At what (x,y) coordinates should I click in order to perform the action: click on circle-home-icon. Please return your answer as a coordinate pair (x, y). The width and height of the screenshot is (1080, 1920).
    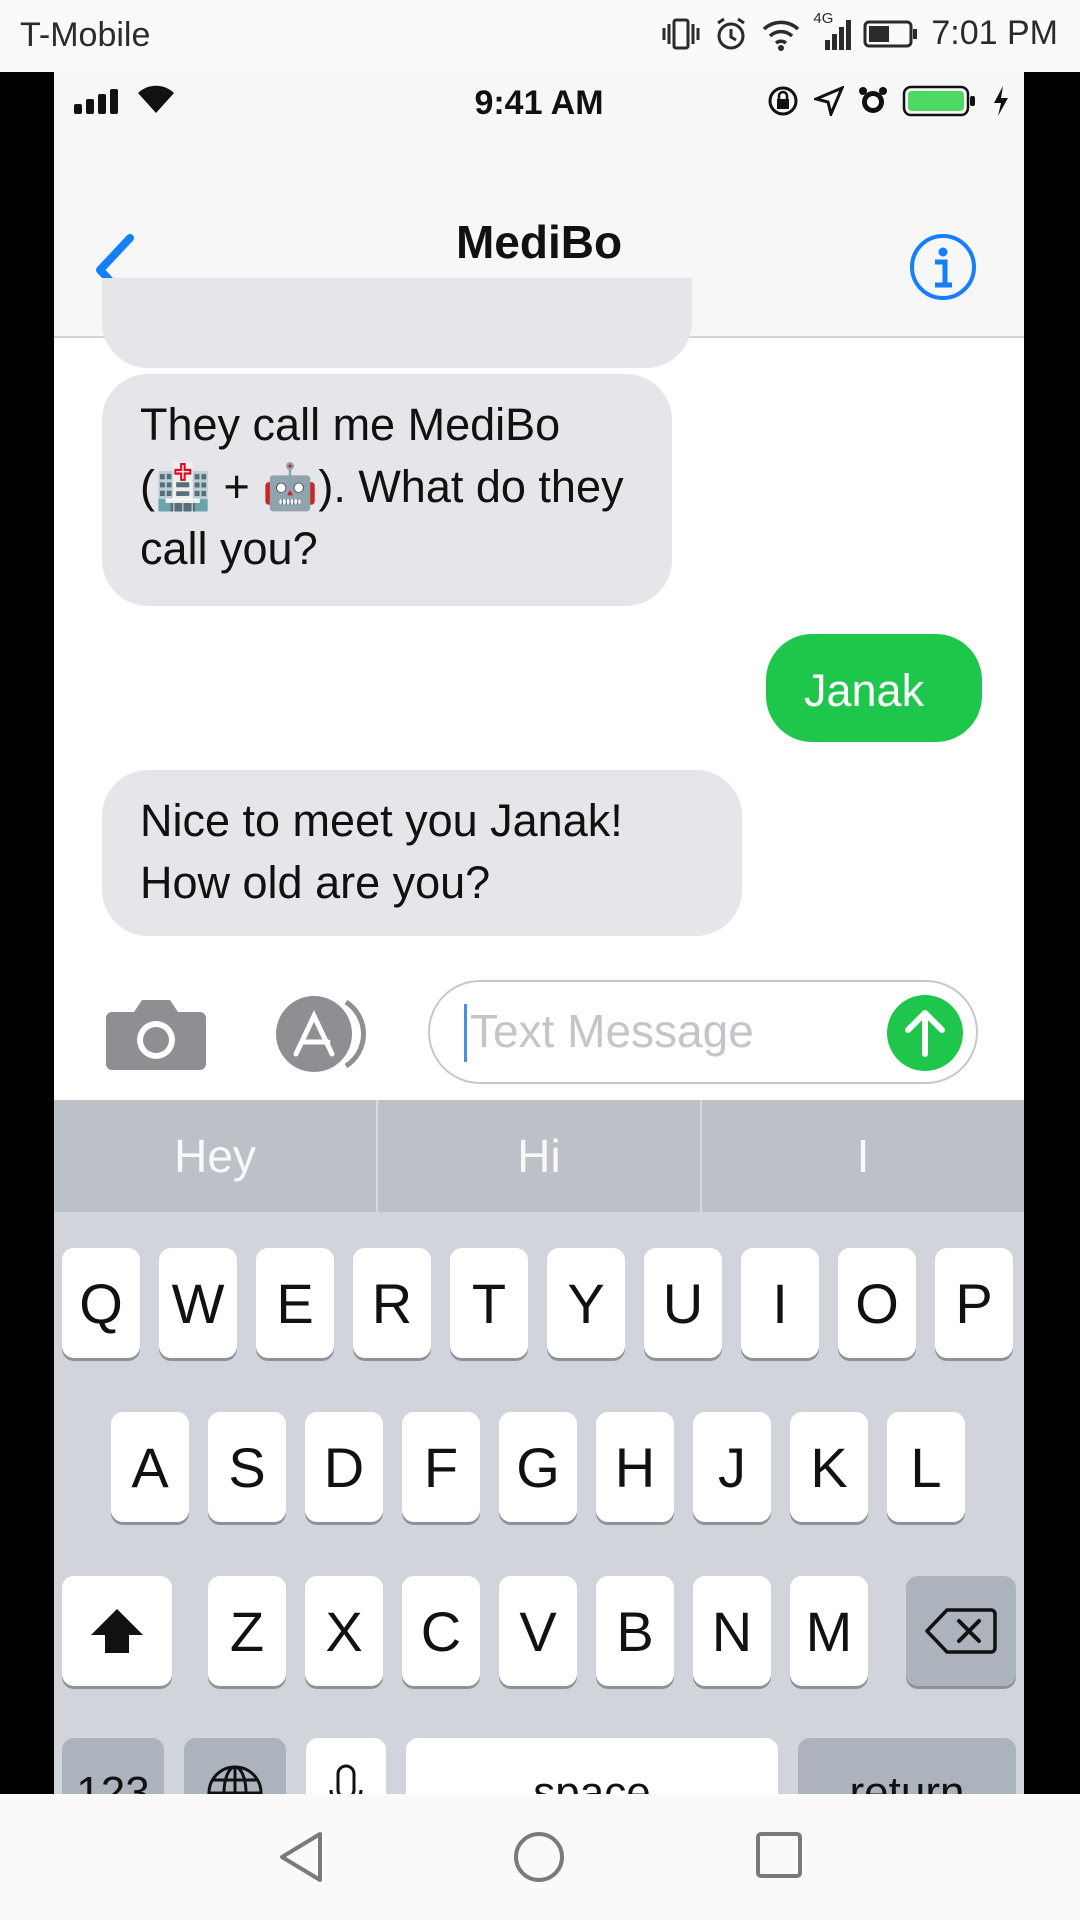
    Looking at the image, I should click on (539, 1857).